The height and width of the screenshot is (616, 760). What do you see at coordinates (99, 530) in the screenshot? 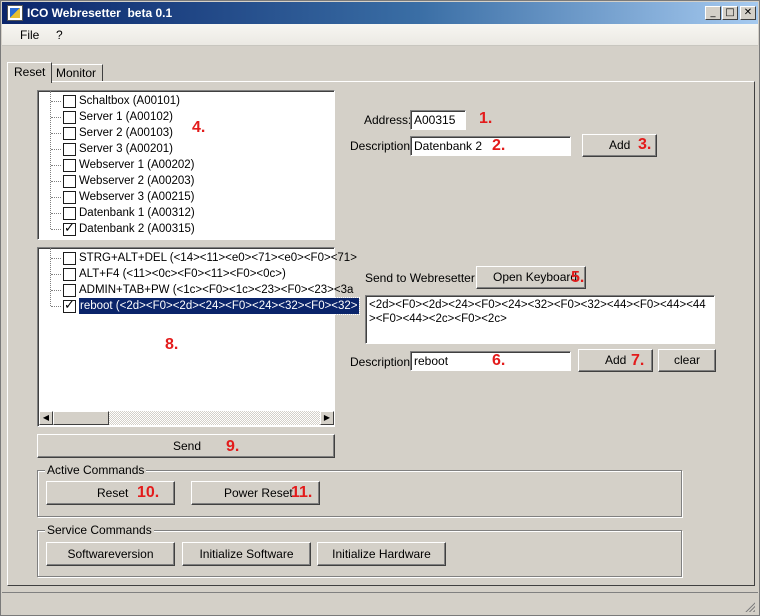
I see `service-commands-title: Service Commands` at bounding box center [99, 530].